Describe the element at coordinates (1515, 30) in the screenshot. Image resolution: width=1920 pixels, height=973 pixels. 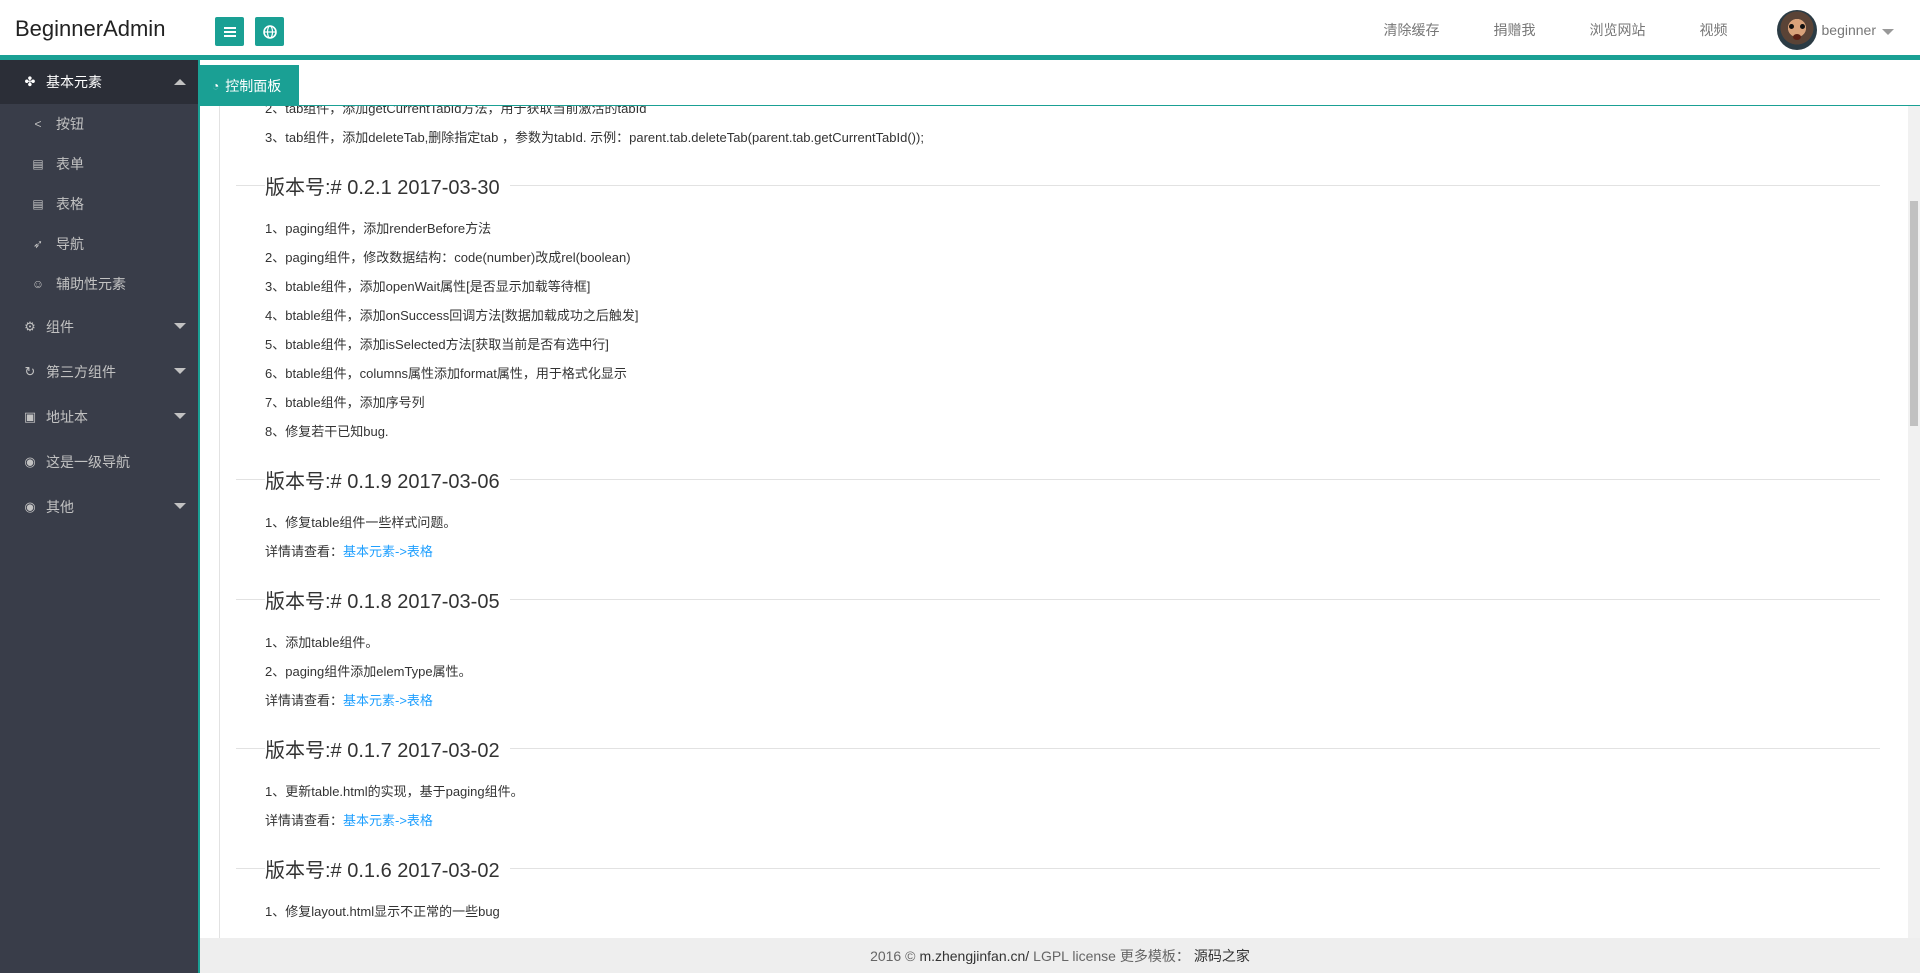
I see `donate-link: 捐赠我` at that location.